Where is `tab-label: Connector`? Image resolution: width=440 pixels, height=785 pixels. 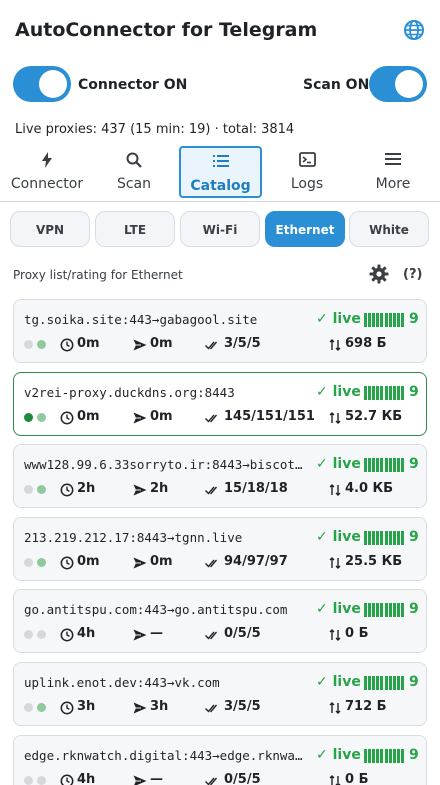 tab-label: Connector is located at coordinates (47, 184).